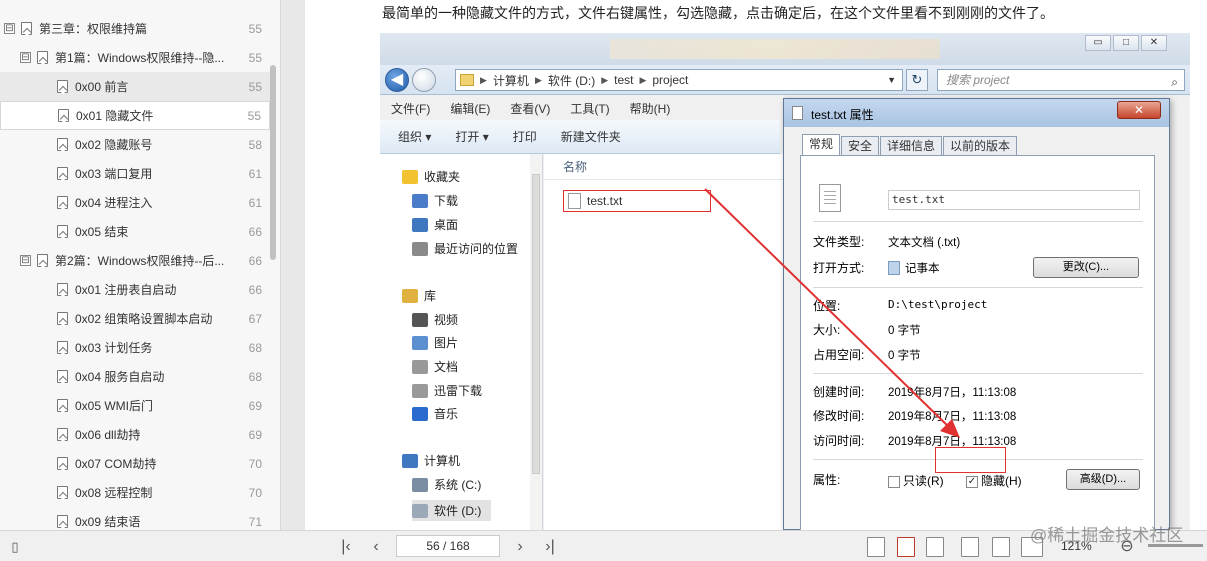 The image size is (1207, 561). What do you see at coordinates (935, 547) in the screenshot?
I see `fit-width-icon` at bounding box center [935, 547].